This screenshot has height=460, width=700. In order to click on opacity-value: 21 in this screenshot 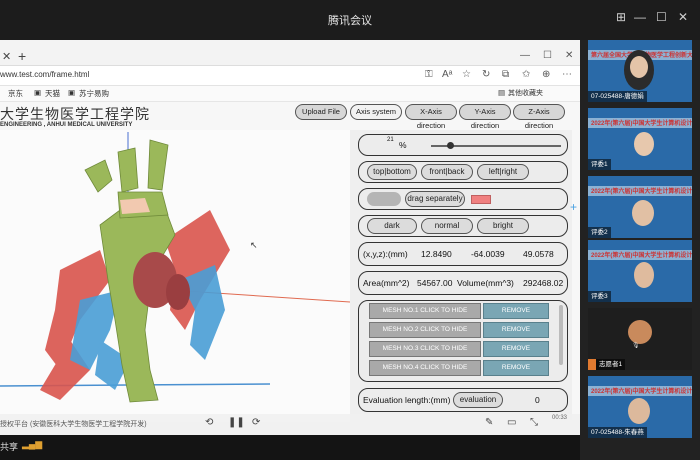, I will do `click(390, 140)`.